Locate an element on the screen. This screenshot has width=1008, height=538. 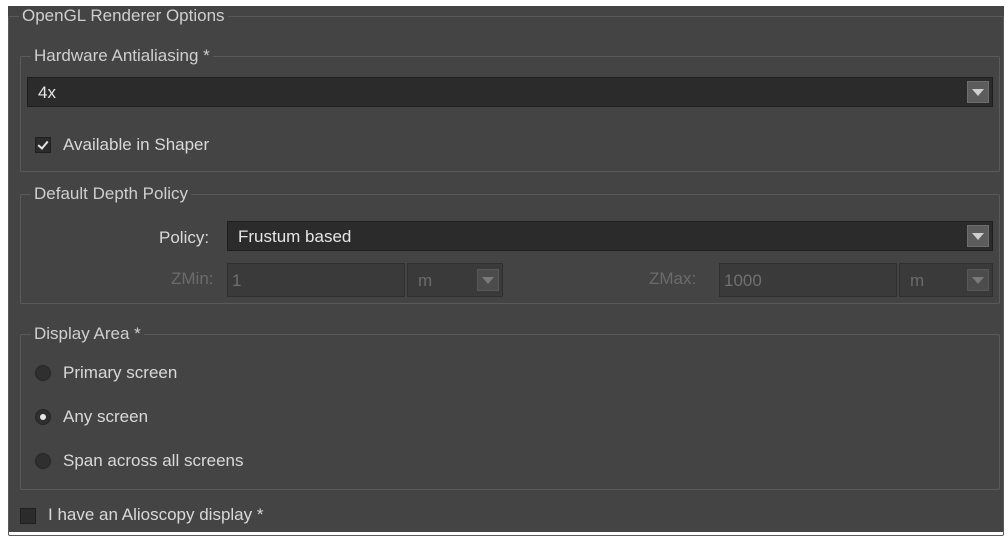
alioscopy-checkbox is located at coordinates (28, 516).